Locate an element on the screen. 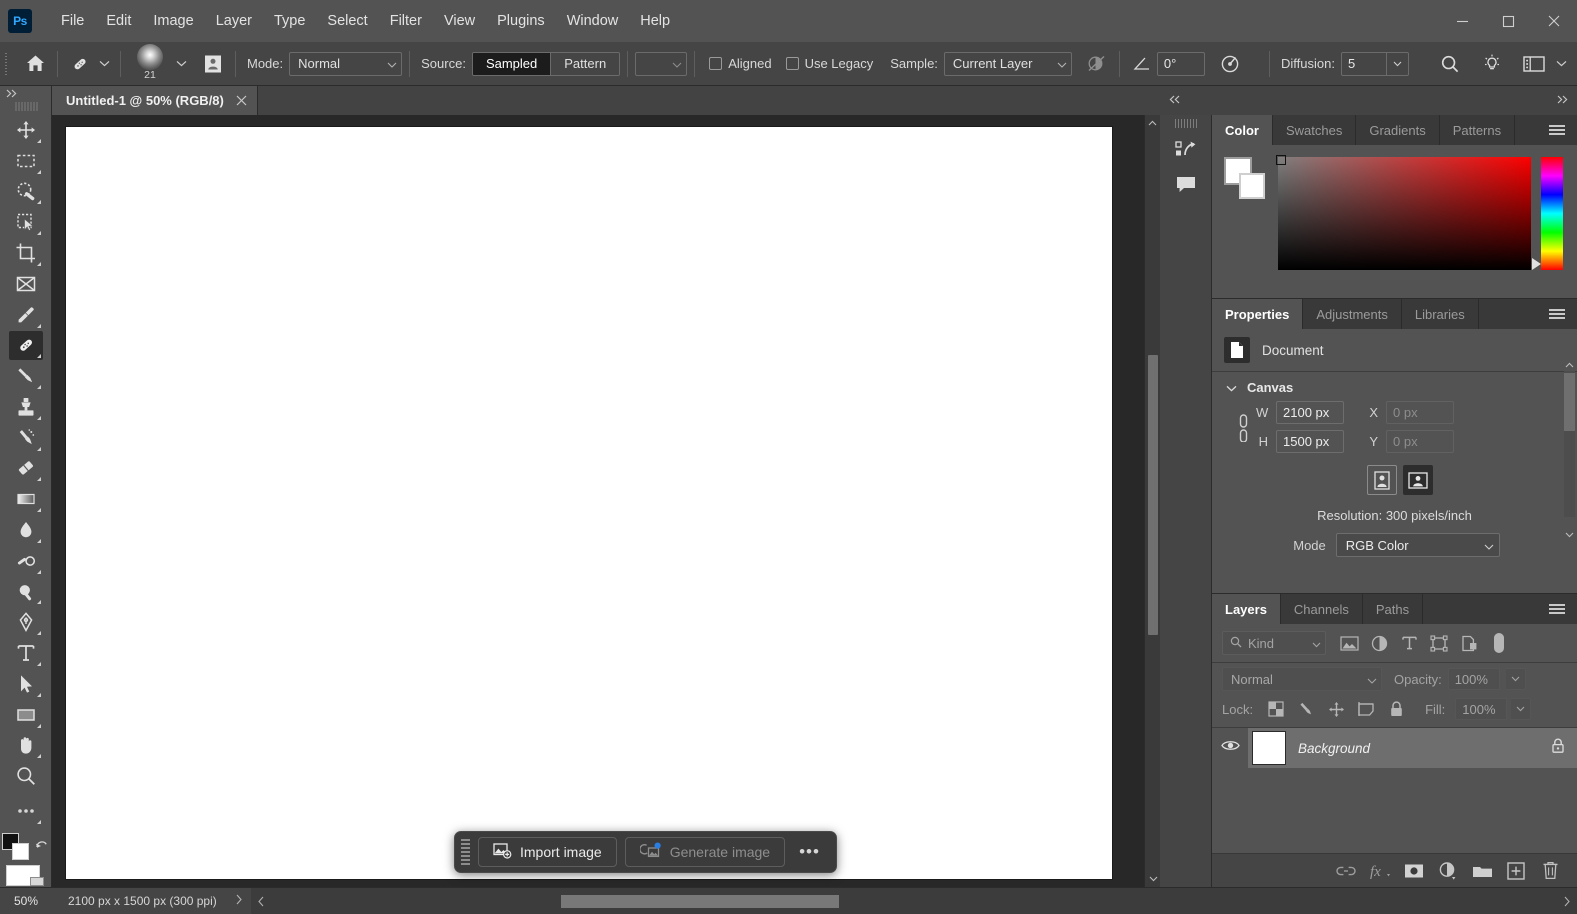  options-bar-grip is located at coordinates (6, 64).